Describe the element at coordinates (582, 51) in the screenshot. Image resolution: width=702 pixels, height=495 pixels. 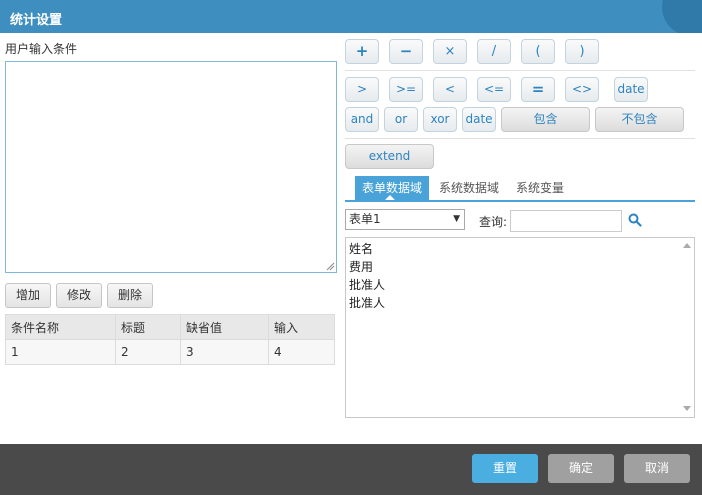
I see `right-paren-button: )` at that location.